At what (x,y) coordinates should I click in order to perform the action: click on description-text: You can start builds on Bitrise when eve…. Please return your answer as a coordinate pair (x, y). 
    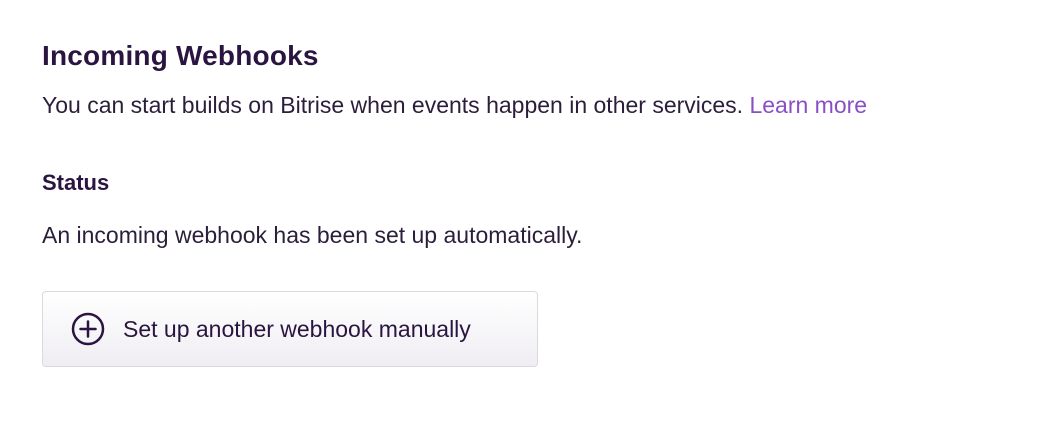
    Looking at the image, I should click on (393, 105).